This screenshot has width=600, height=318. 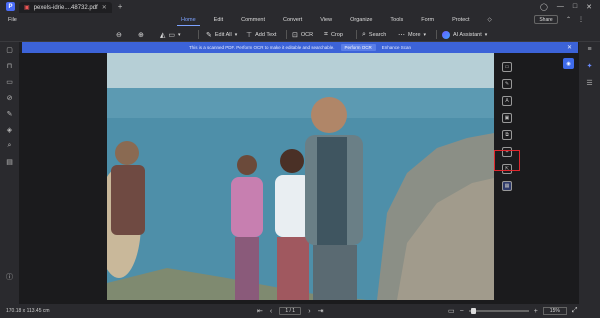 I want to click on crop-icon: ⌗, so click(x=326, y=34).